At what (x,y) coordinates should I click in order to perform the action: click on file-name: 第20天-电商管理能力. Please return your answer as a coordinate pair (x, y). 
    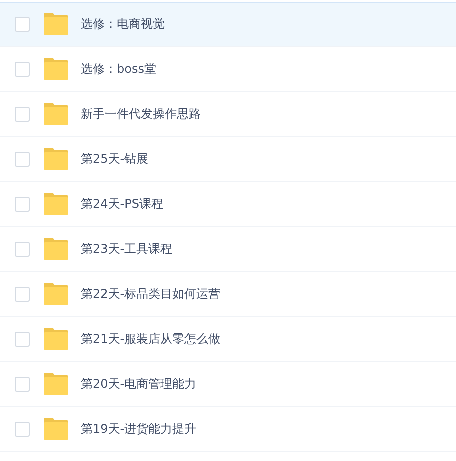
    Looking at the image, I should click on (139, 384).